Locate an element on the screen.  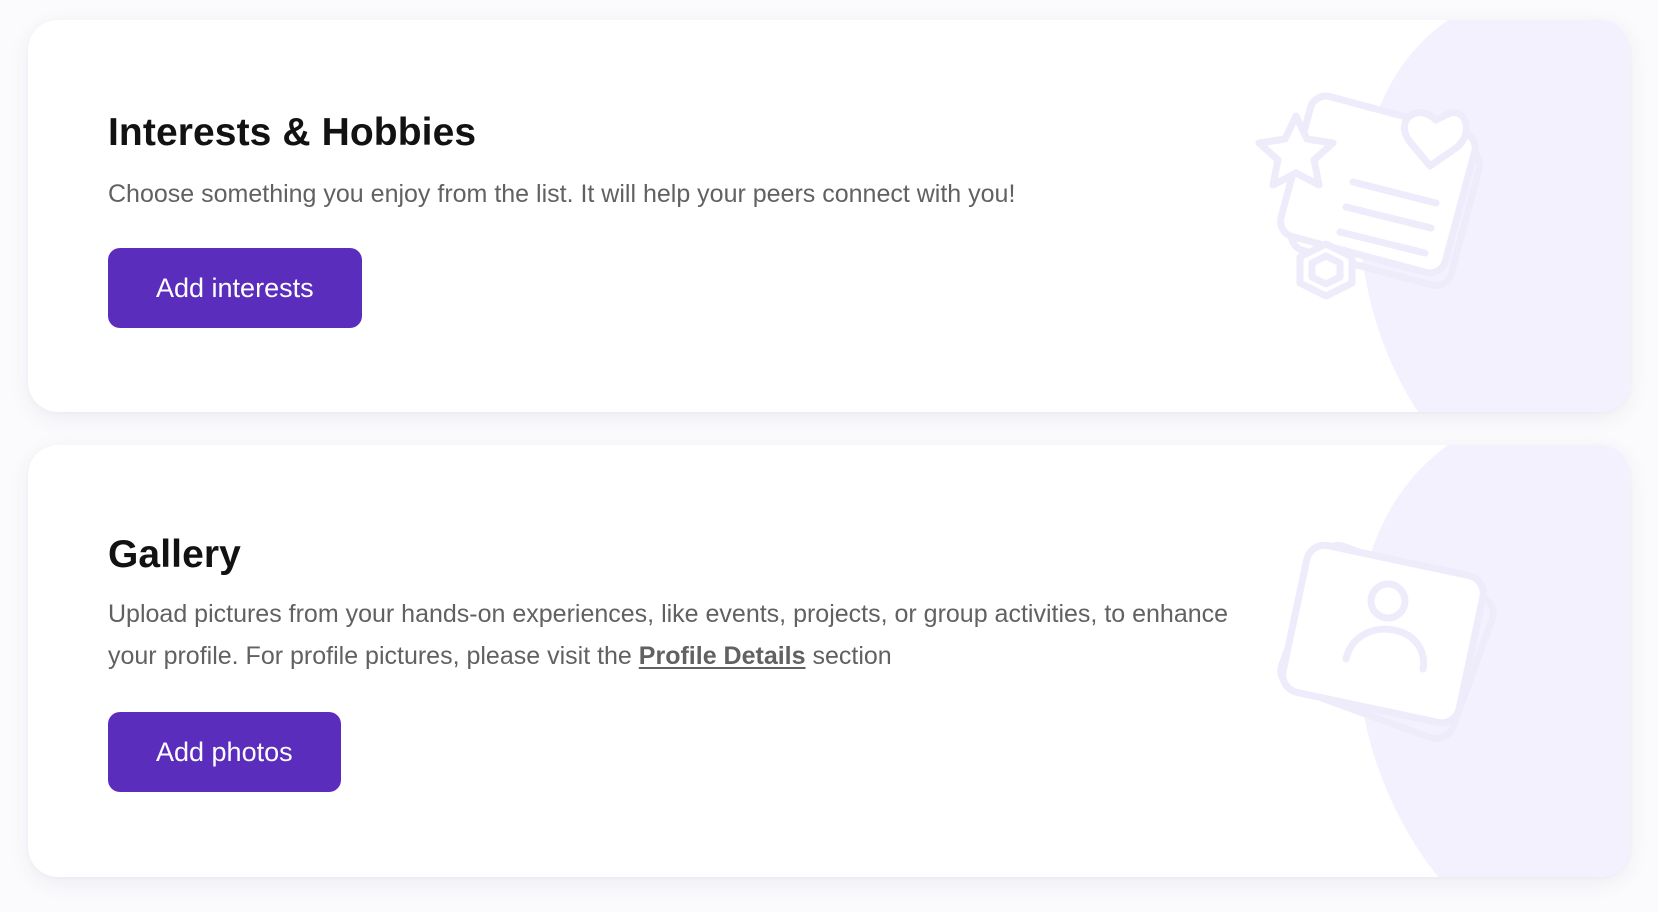
add-interests-button: Add interests is located at coordinates (235, 288).